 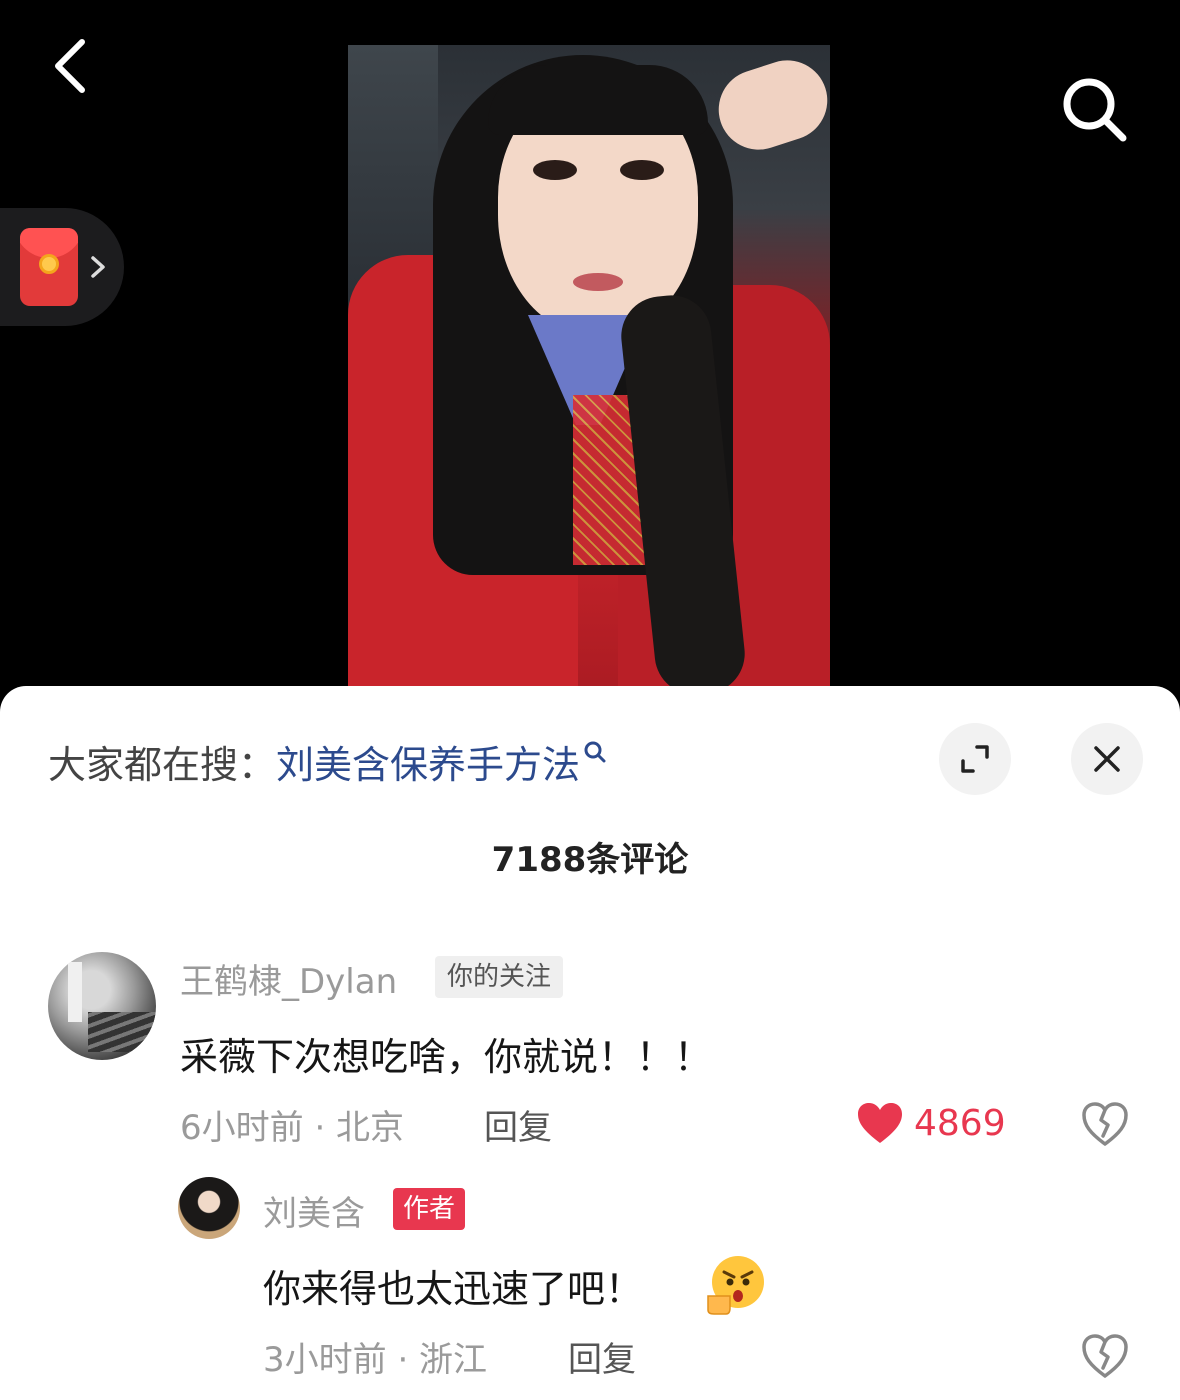 What do you see at coordinates (428, 761) in the screenshot?
I see `trending-search-keyword: 刘美含保养手方法` at bounding box center [428, 761].